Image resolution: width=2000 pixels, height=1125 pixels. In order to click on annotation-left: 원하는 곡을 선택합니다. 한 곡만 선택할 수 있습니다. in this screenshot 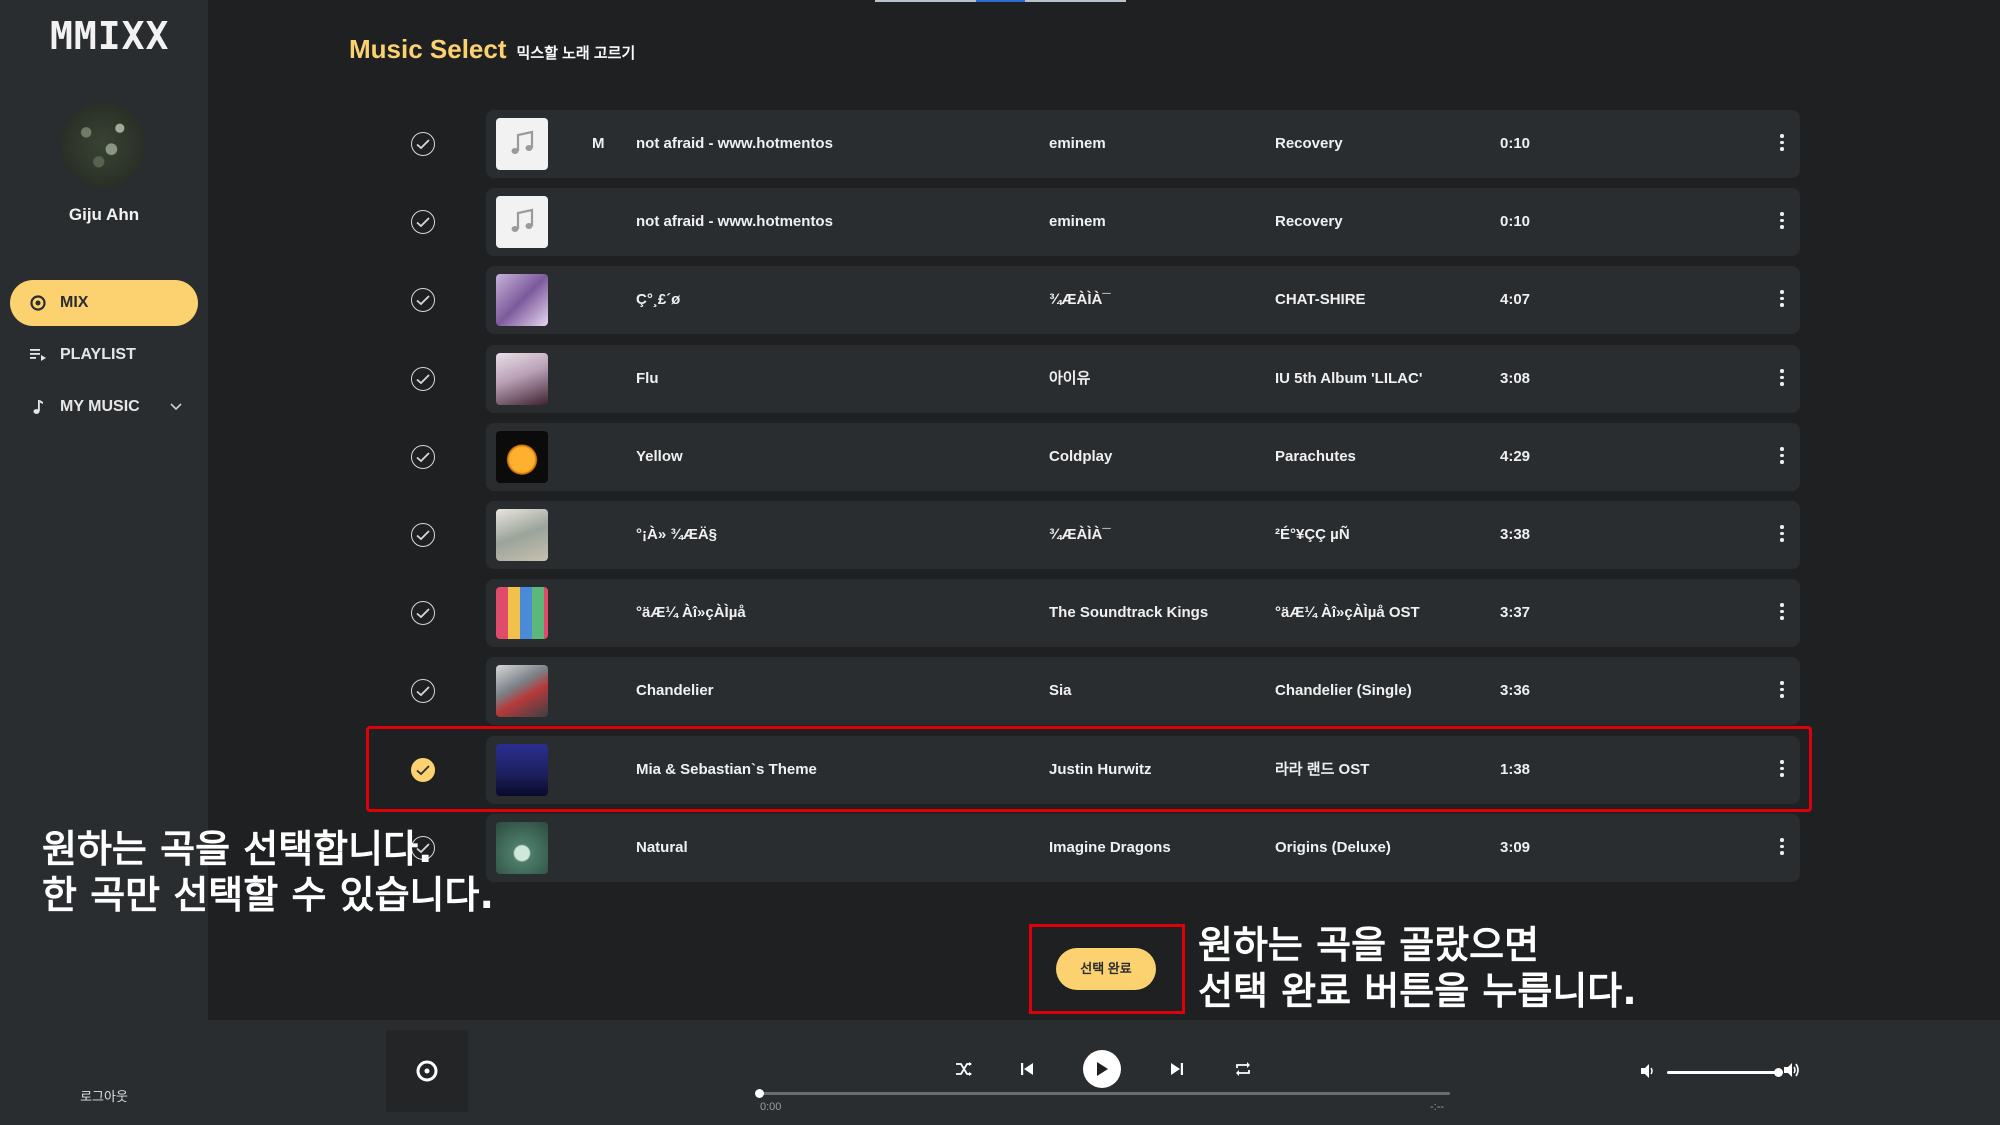, I will do `click(268, 872)`.